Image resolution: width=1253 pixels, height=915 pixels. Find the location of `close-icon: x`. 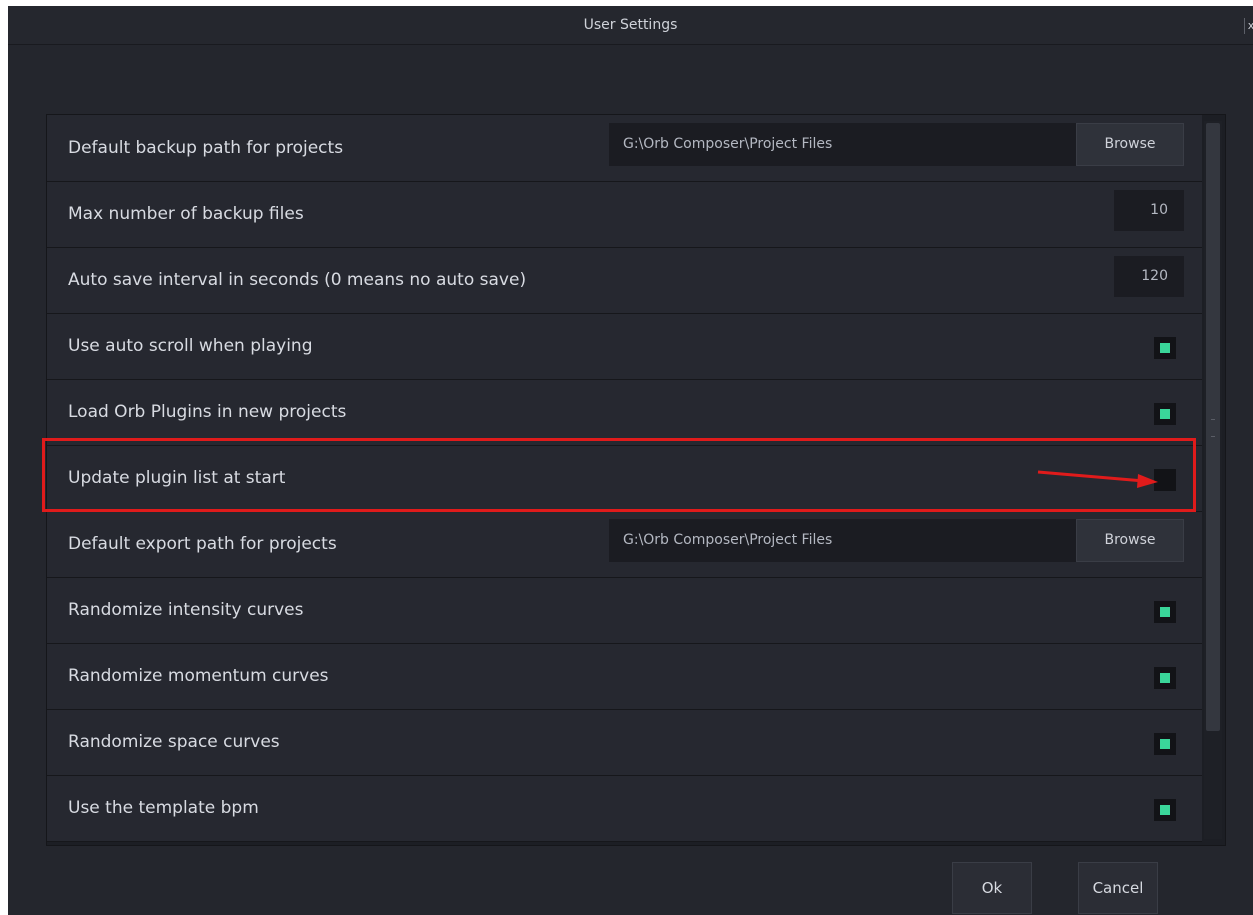

close-icon: x is located at coordinates (1248, 26).